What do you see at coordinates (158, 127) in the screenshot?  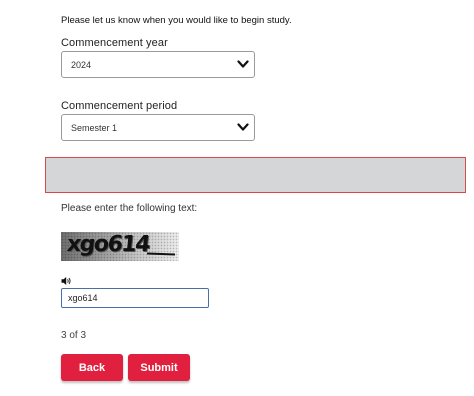 I see `commencement-period-select: Semester 1` at bounding box center [158, 127].